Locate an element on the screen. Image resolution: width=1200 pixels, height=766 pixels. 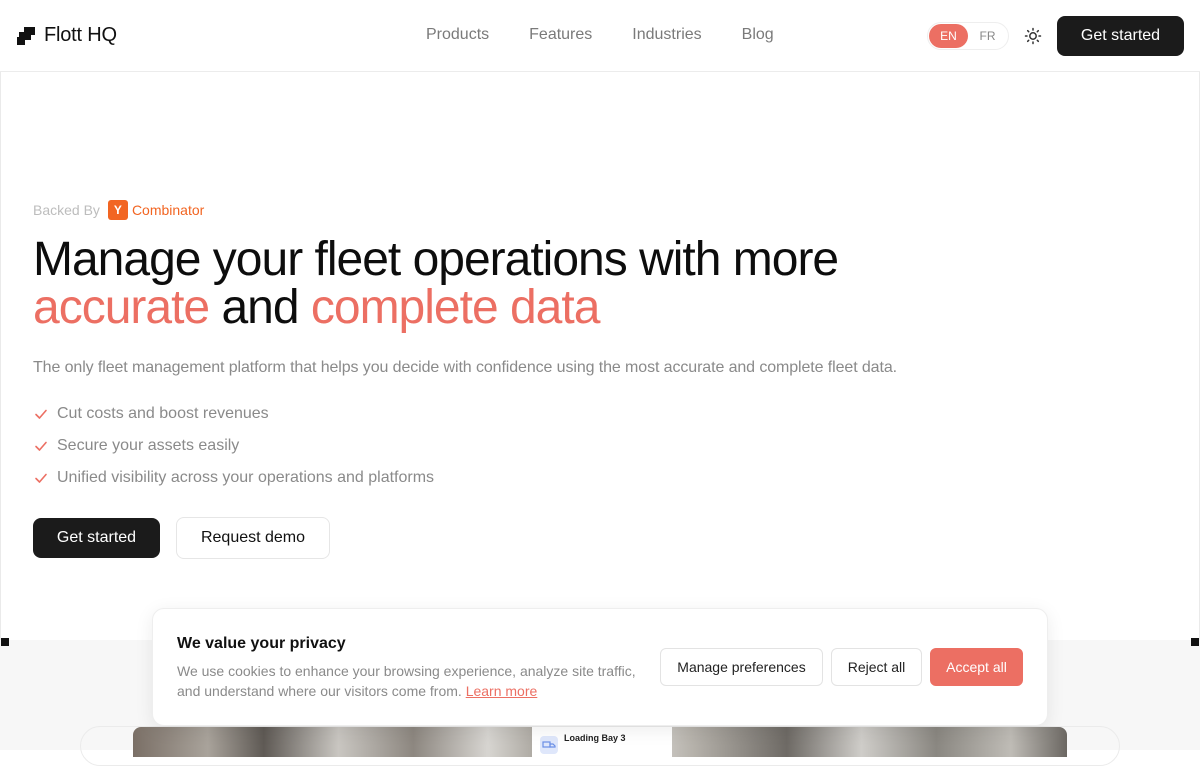
loading-bay-card: Loading Bay 3 is located at coordinates (602, 742).